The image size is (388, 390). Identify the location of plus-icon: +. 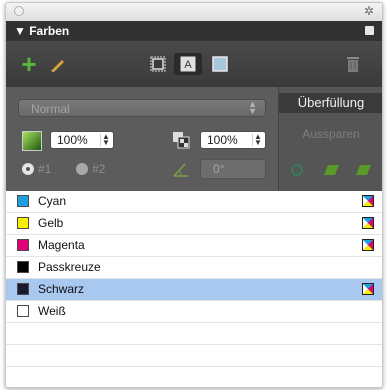
(29, 64).